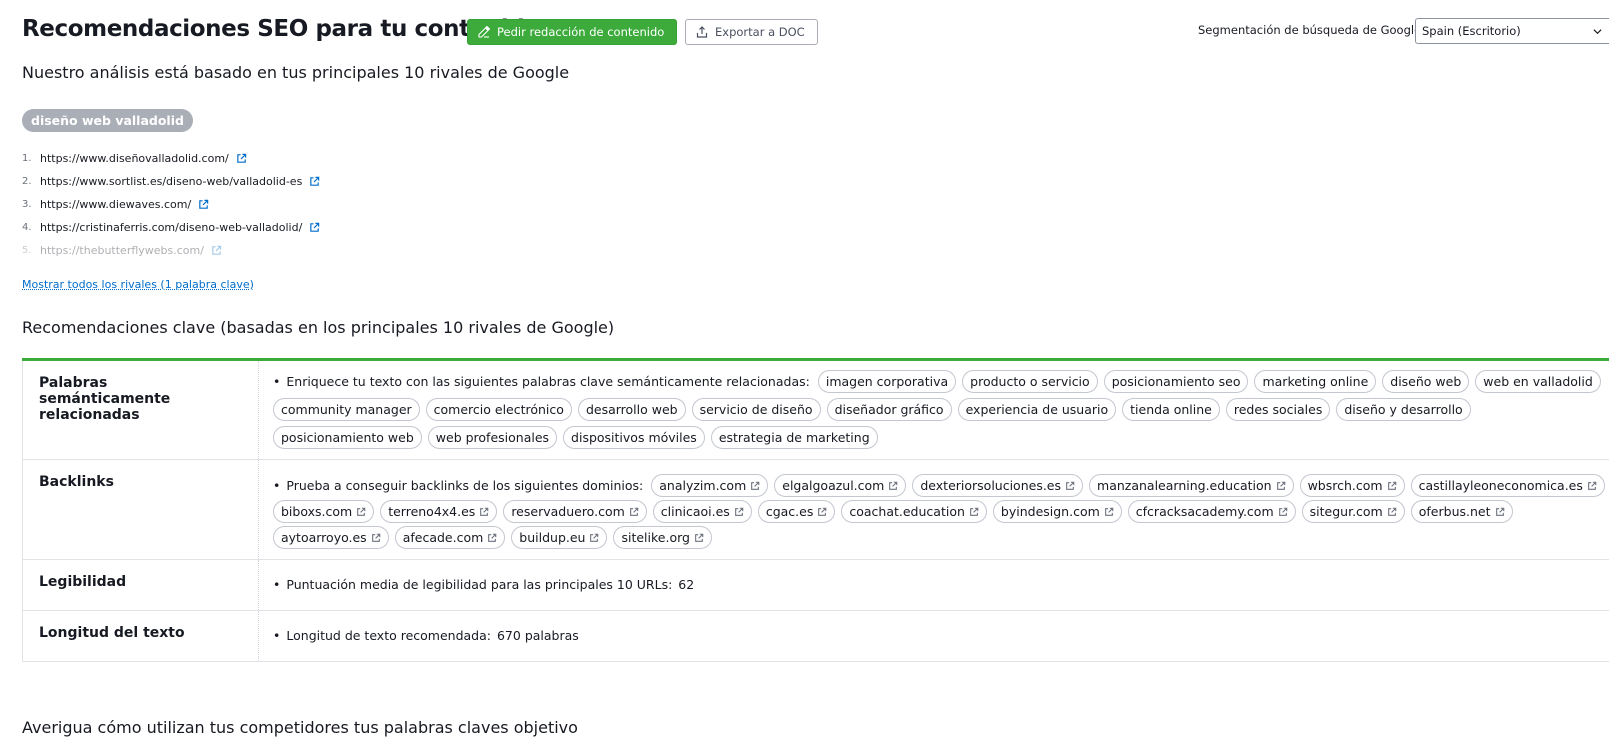 Image resolution: width=1609 pixels, height=754 pixels. I want to click on semantic-keyword-chip: imagen corporativa, so click(887, 381).